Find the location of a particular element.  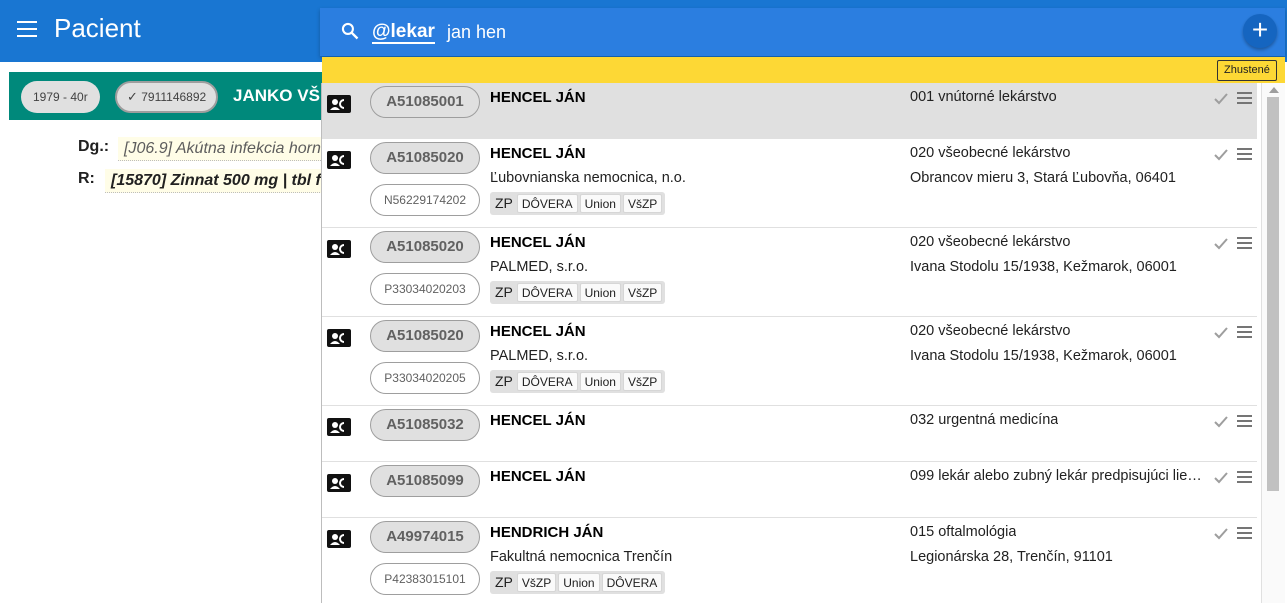

search-icon is located at coordinates (350, 31).